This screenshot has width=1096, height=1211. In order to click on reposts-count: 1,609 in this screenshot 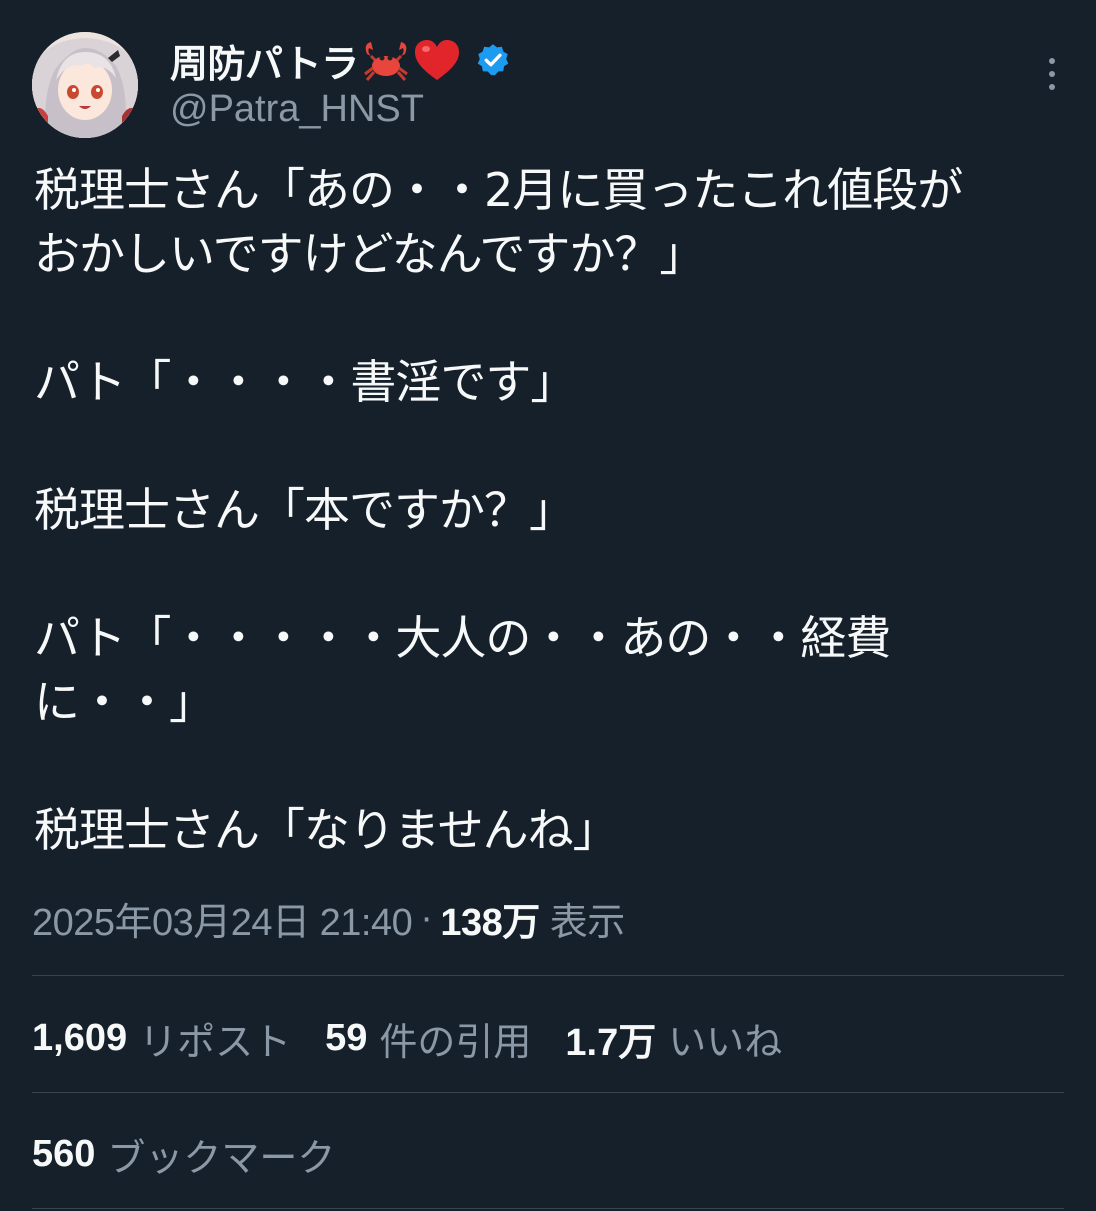, I will do `click(80, 1037)`.